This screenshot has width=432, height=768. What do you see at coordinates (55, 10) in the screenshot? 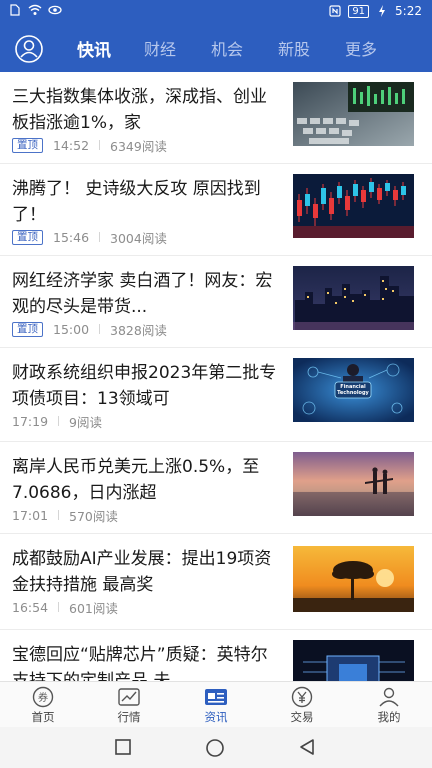
I see `eye-icon` at bounding box center [55, 10].